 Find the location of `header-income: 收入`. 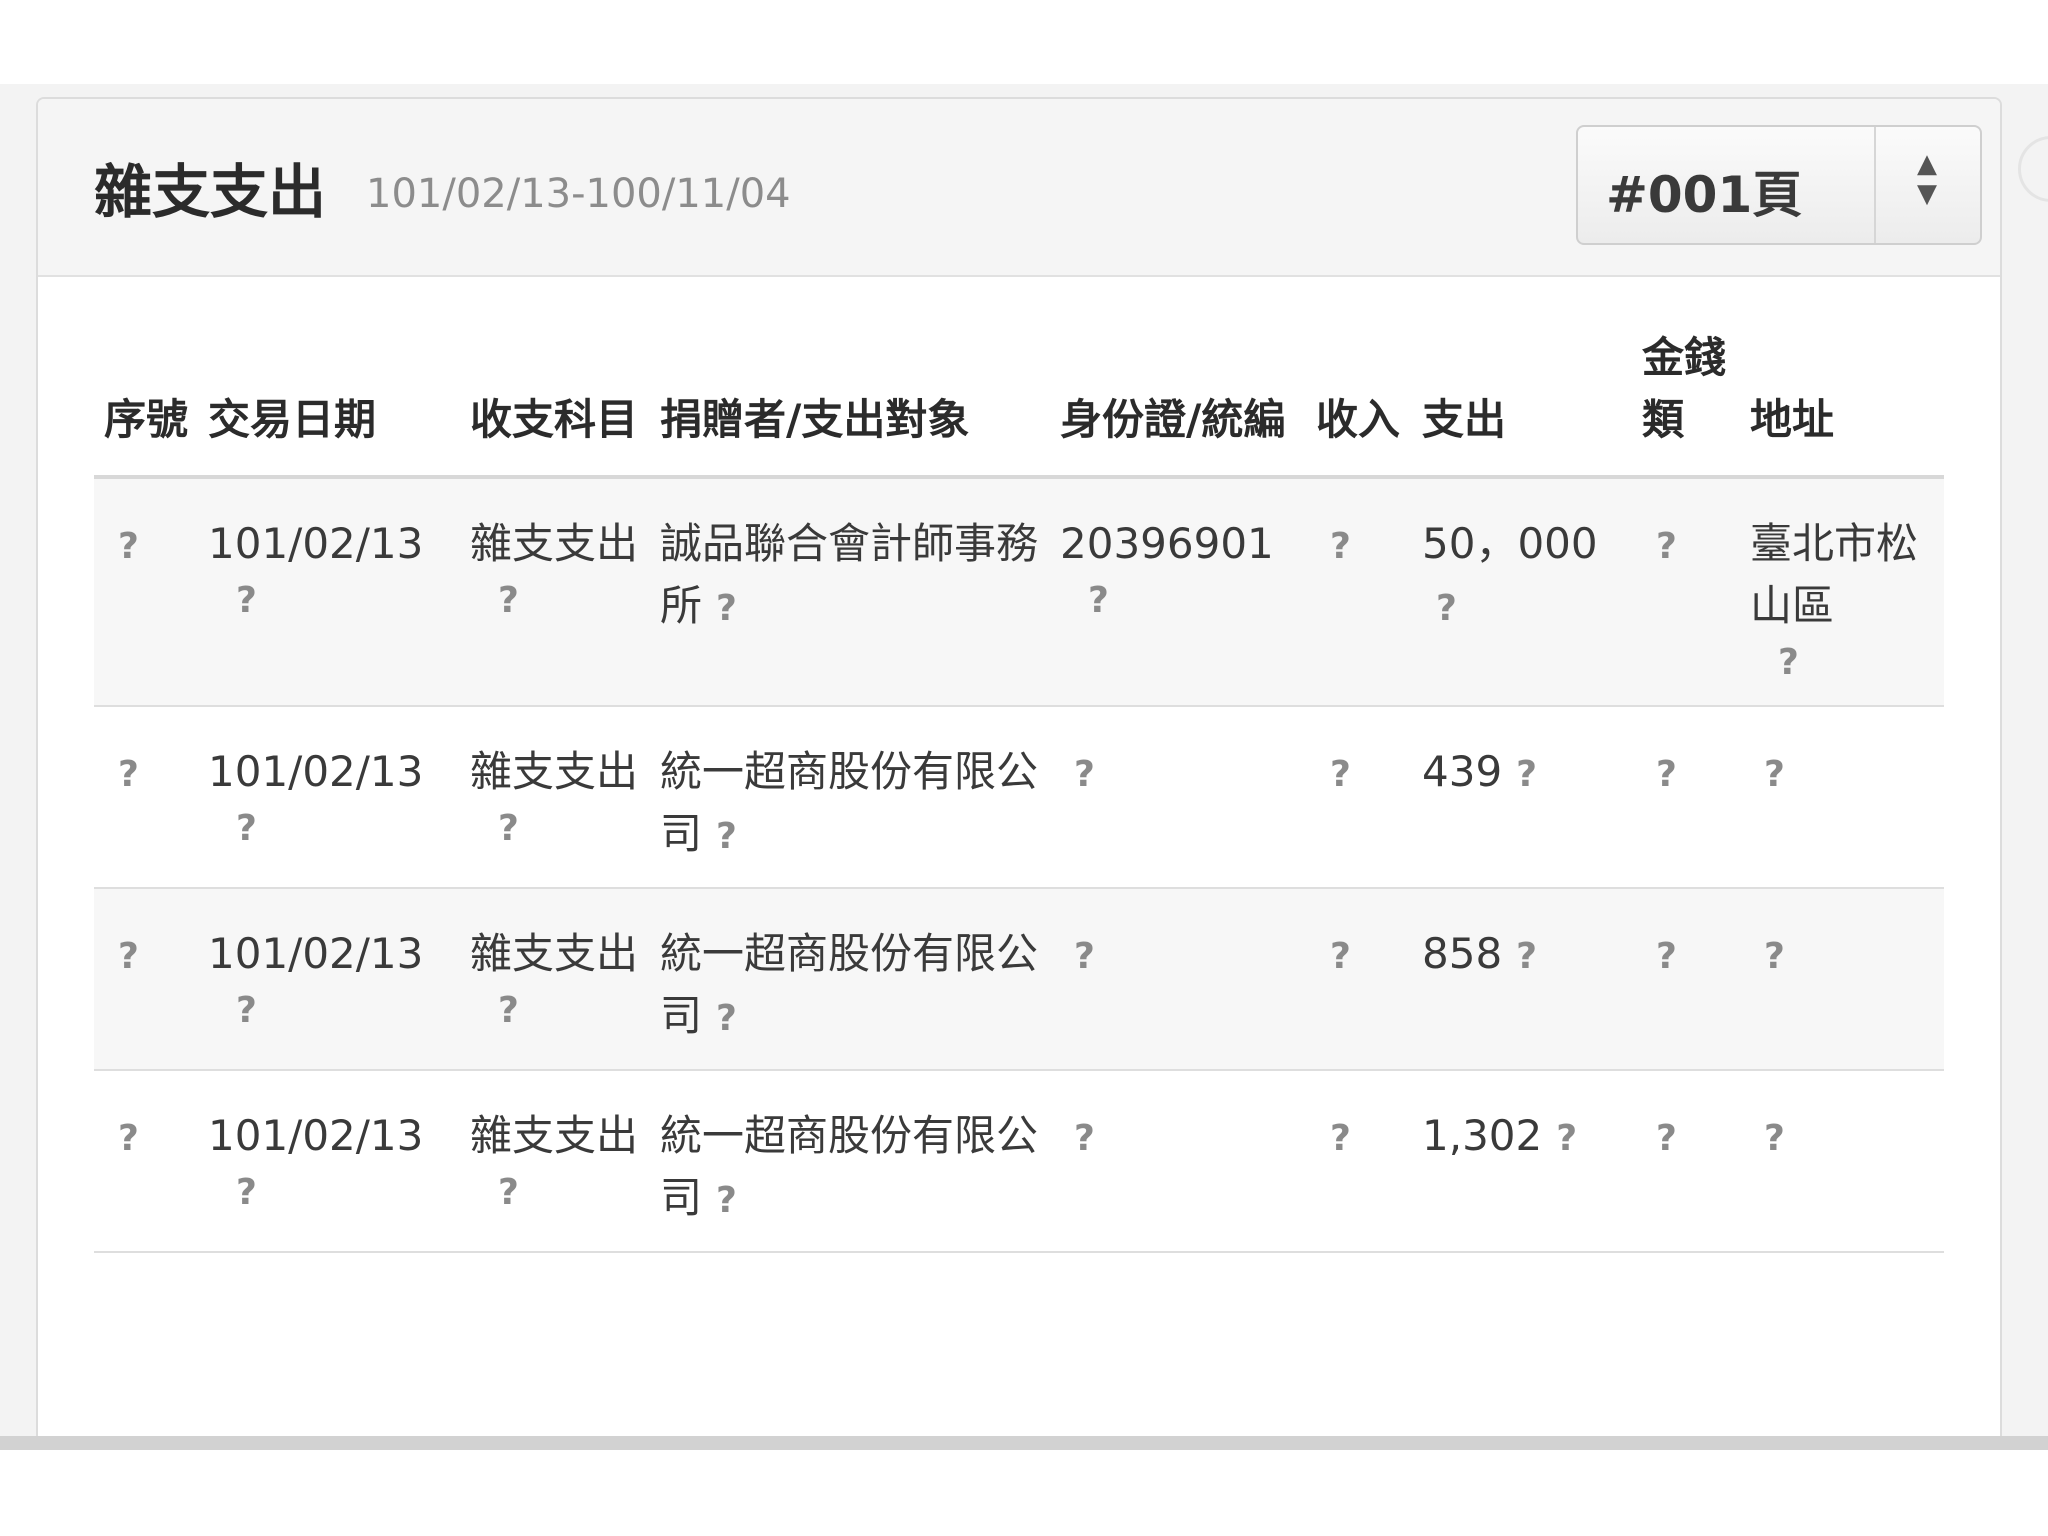

header-income: 收入 is located at coordinates (1359, 403).